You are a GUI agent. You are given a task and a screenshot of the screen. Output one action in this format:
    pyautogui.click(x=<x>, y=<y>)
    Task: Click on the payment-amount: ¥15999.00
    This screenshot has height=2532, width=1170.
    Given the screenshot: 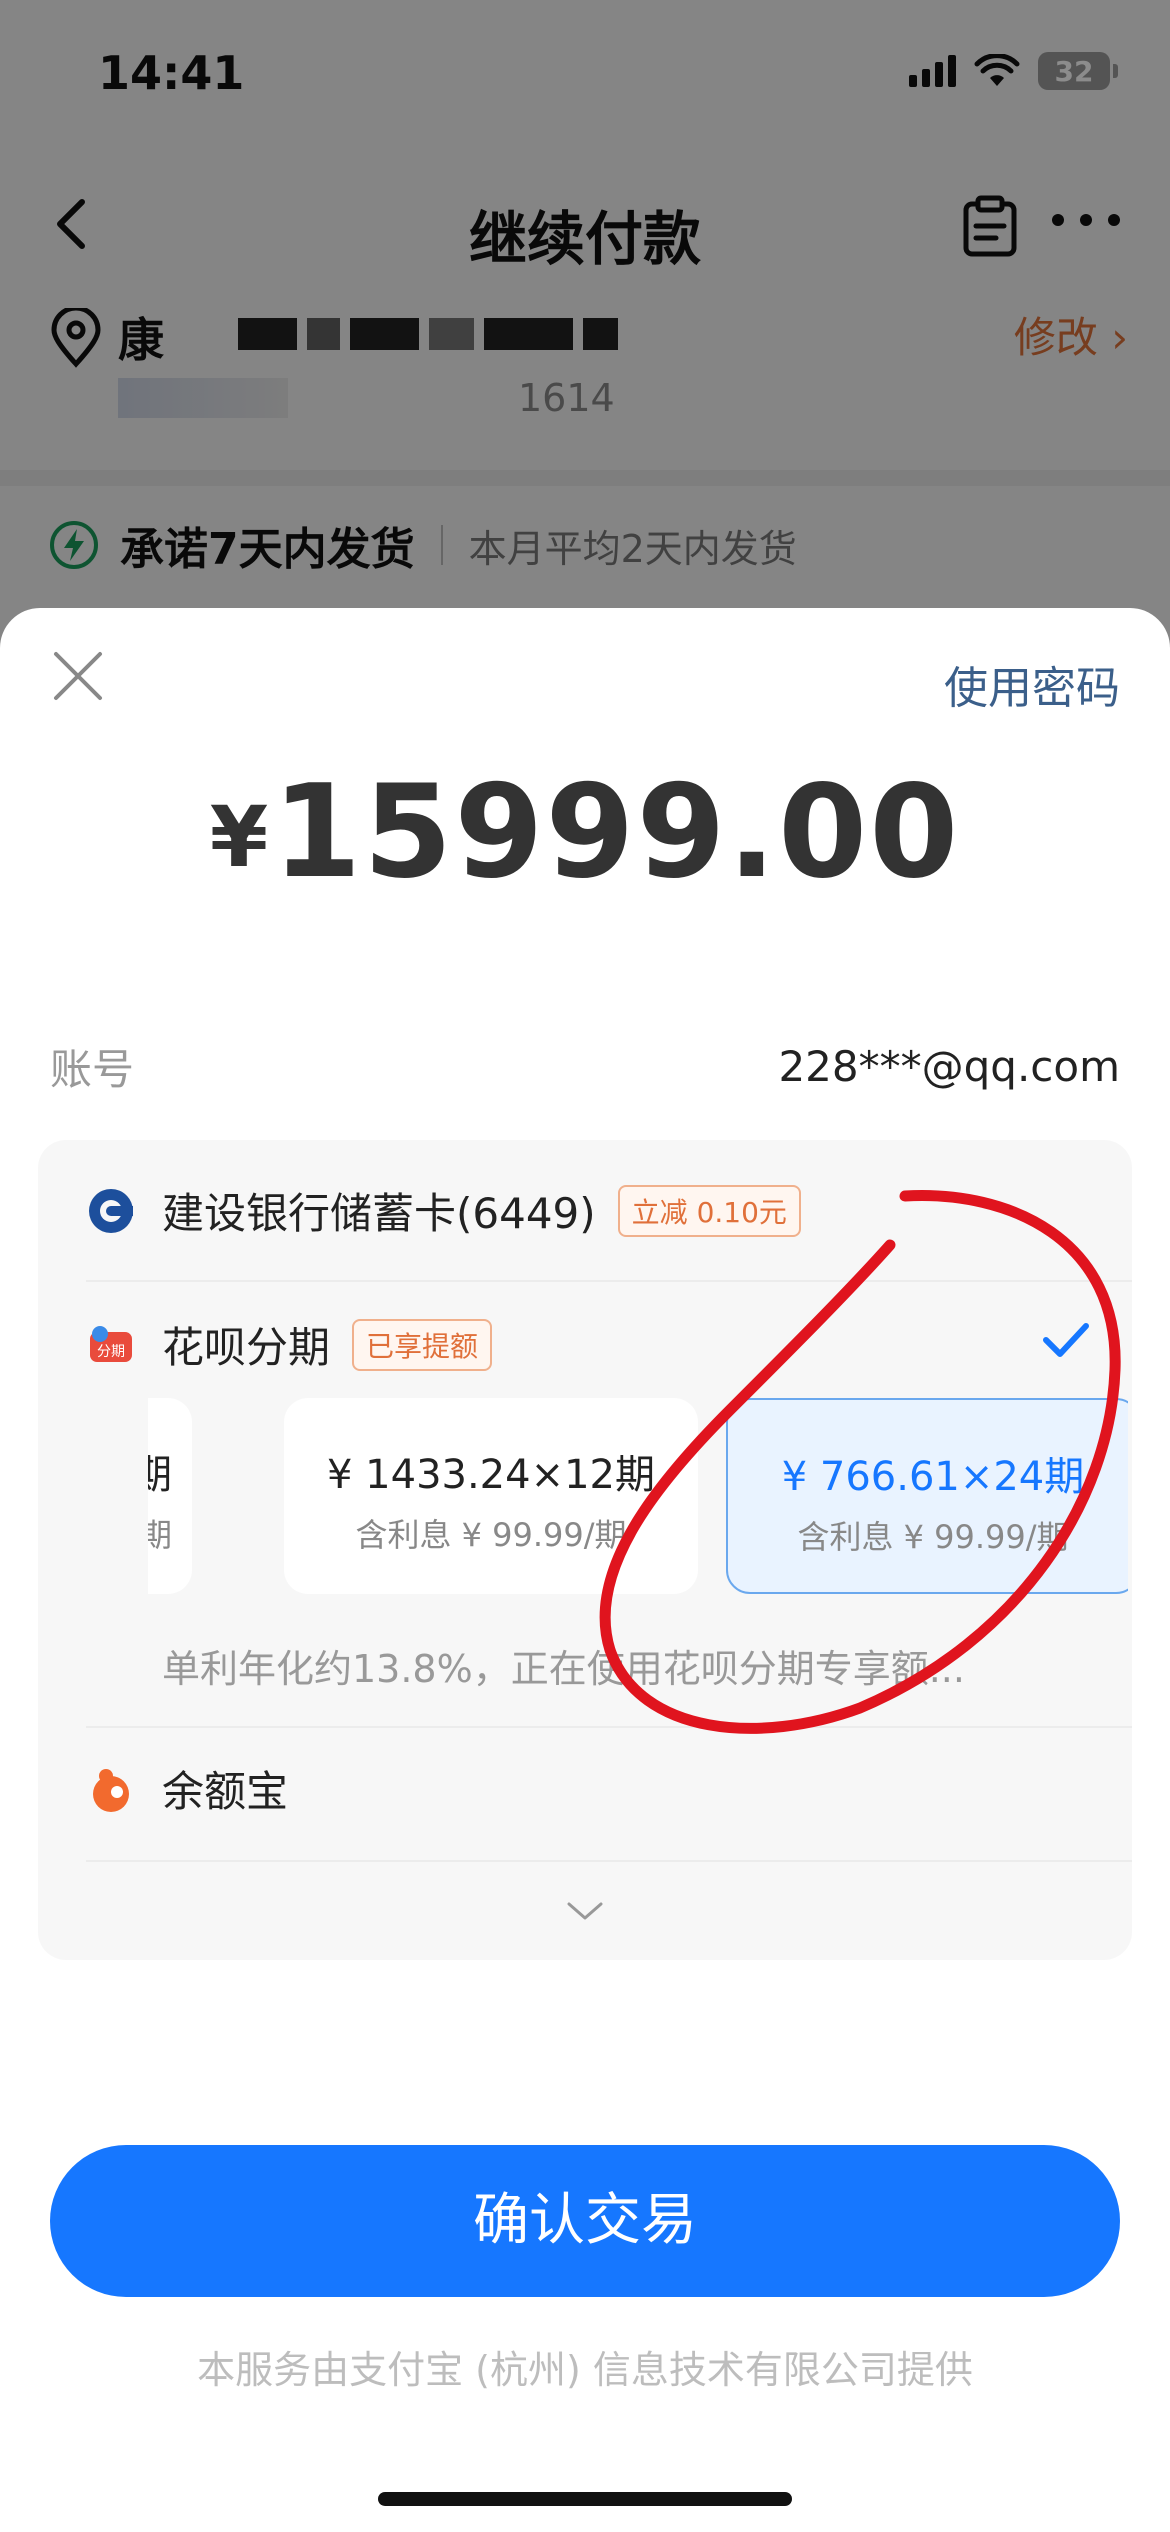 What is the action you would take?
    pyautogui.click(x=585, y=832)
    